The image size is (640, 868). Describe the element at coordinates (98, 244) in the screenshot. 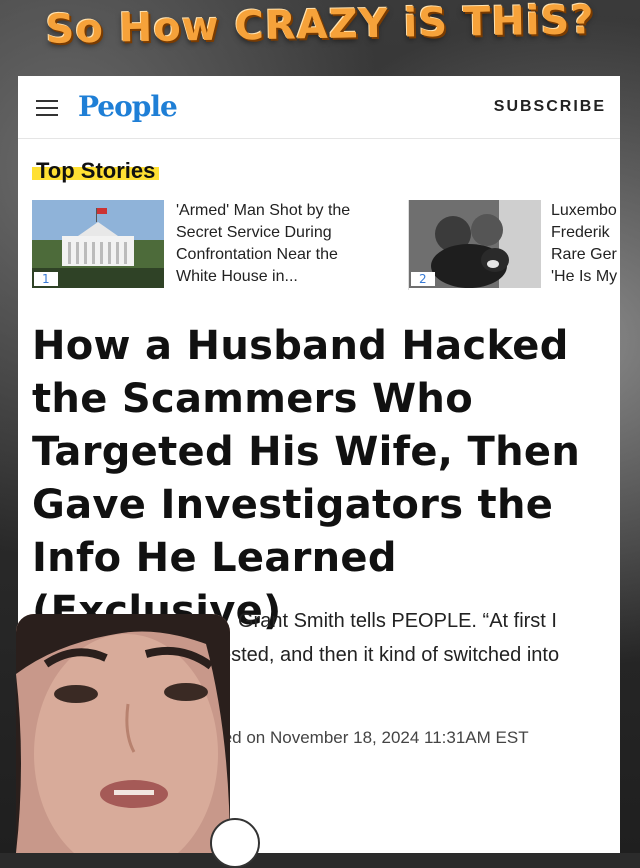

I see `white-house-thumbnail: 1` at that location.